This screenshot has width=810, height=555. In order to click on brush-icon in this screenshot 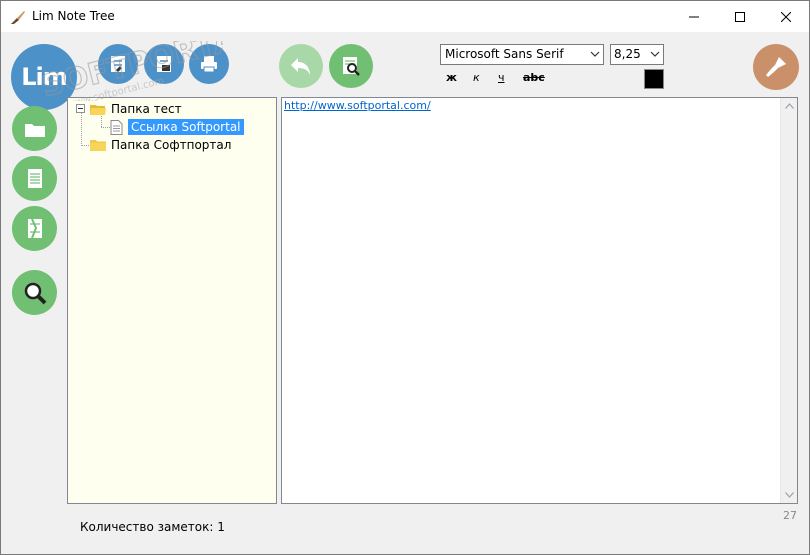, I will do `click(776, 67)`.